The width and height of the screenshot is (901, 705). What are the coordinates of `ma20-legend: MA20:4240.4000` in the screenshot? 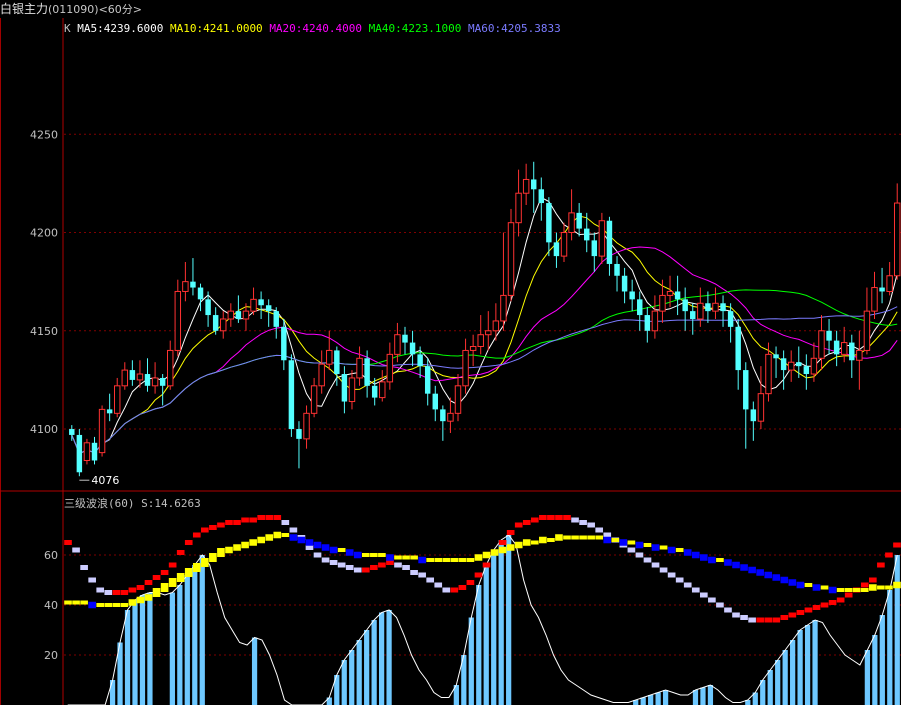 It's located at (316, 28).